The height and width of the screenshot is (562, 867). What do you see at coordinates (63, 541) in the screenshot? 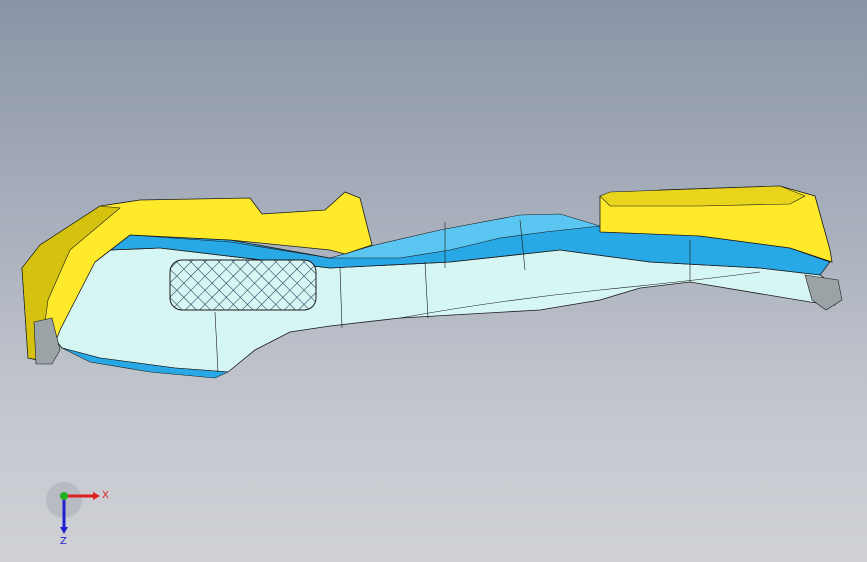
I see `z-axis-label: Z` at bounding box center [63, 541].